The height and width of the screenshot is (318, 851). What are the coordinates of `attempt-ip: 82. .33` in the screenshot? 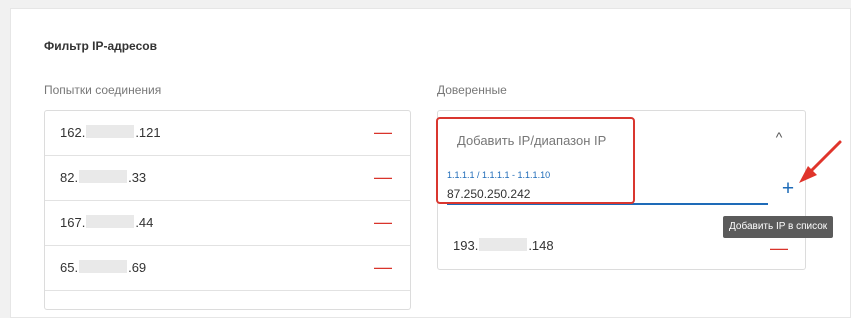 It's located at (103, 177).